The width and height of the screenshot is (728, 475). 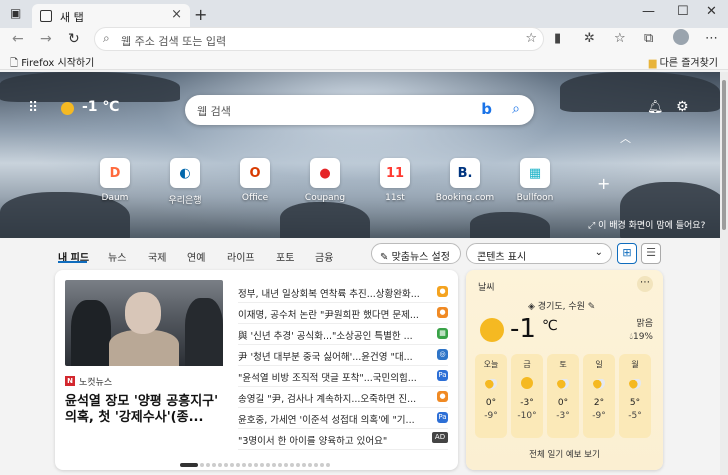 What do you see at coordinates (324, 256) in the screenshot?
I see `feed-tab: 금융` at bounding box center [324, 256].